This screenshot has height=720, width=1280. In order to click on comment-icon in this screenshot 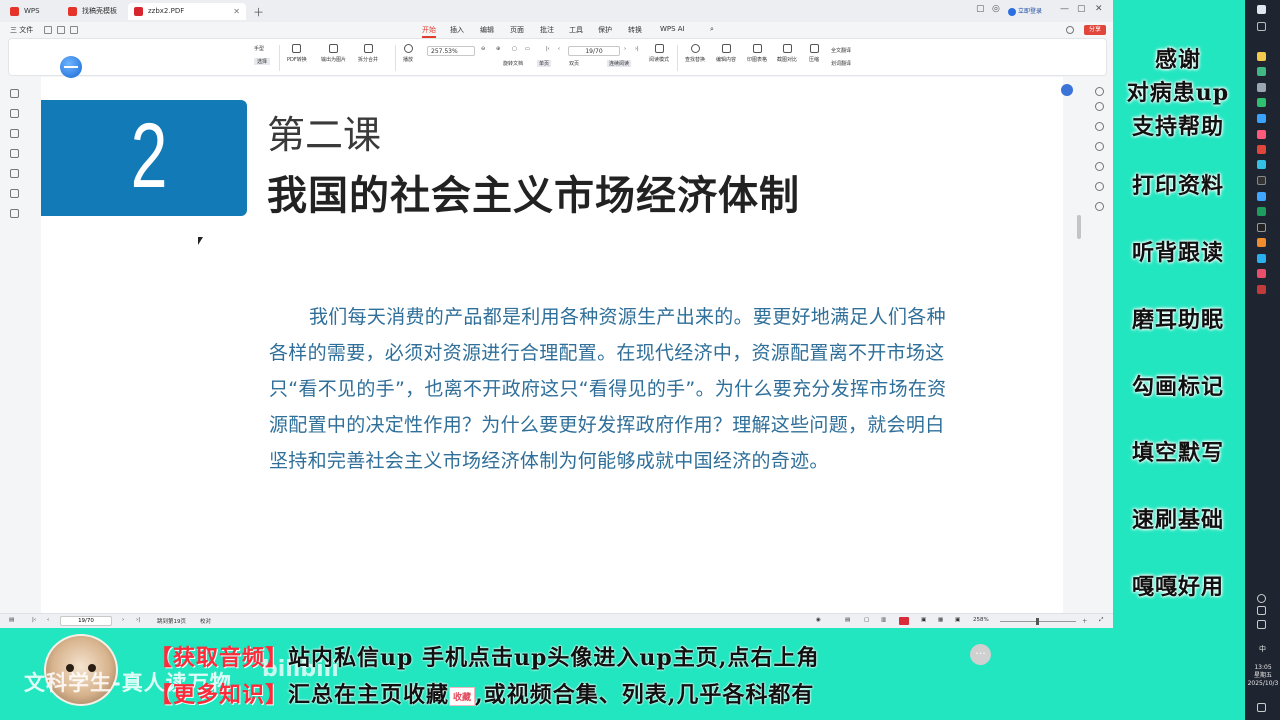, I will do `click(14, 153)`.